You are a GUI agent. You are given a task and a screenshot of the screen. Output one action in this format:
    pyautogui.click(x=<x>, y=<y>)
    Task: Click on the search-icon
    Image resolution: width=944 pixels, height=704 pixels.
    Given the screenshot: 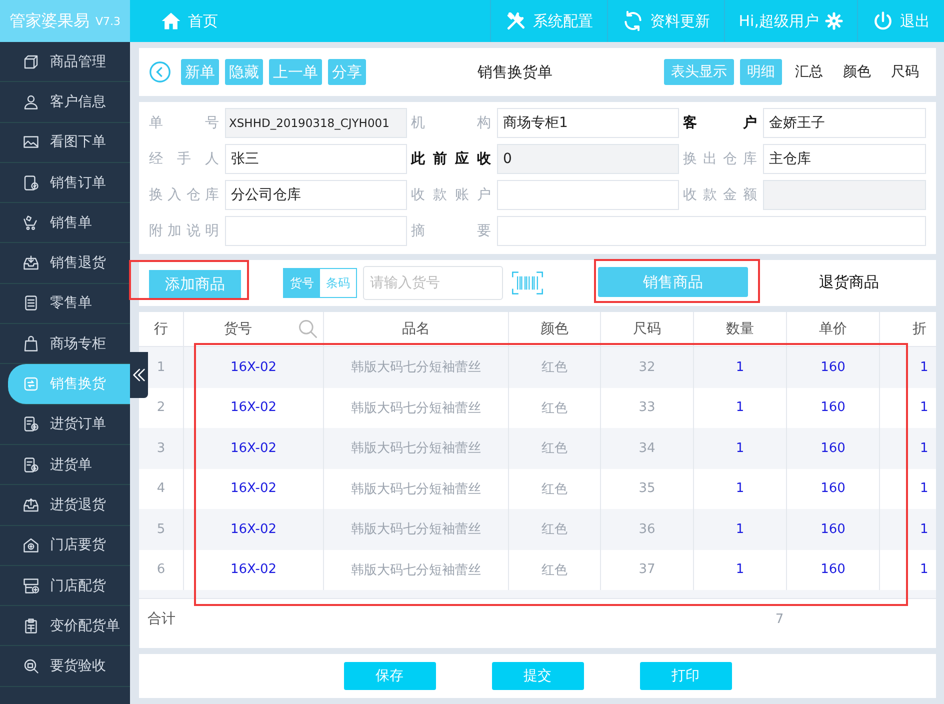 What is the action you would take?
    pyautogui.click(x=308, y=329)
    